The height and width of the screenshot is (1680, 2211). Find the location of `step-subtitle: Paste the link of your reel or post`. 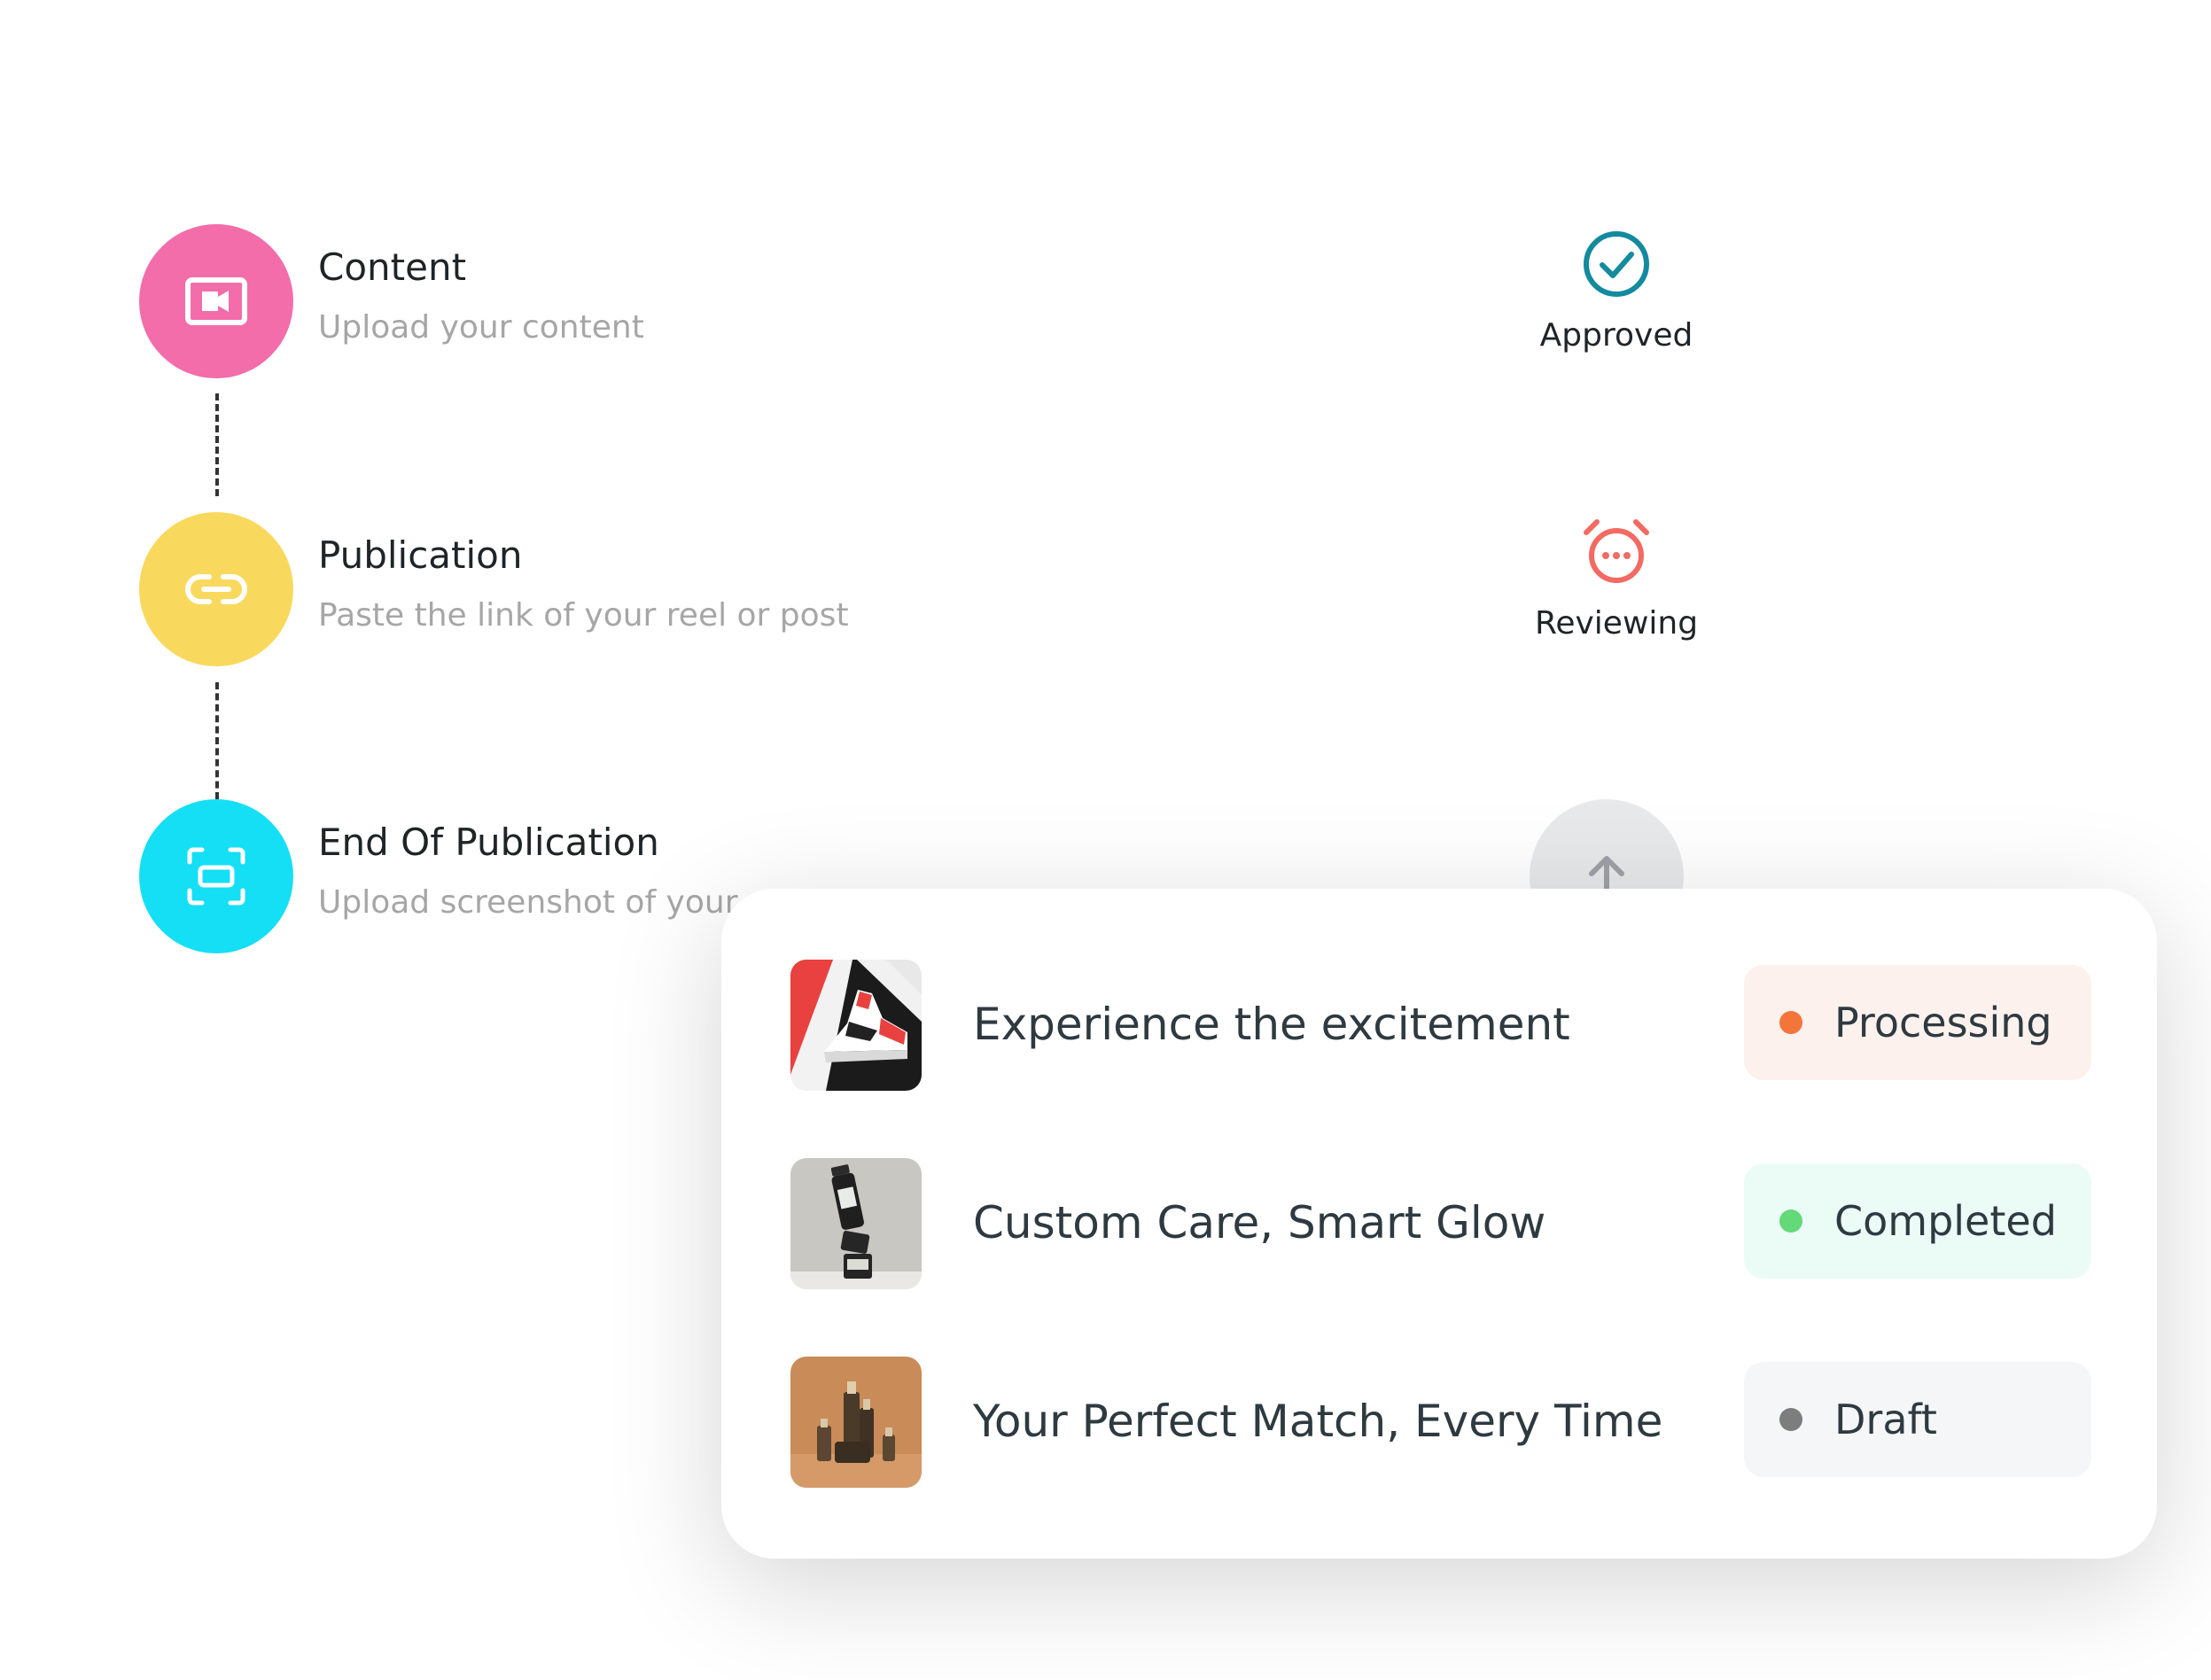

step-subtitle: Paste the link of your reel or post is located at coordinates (584, 615).